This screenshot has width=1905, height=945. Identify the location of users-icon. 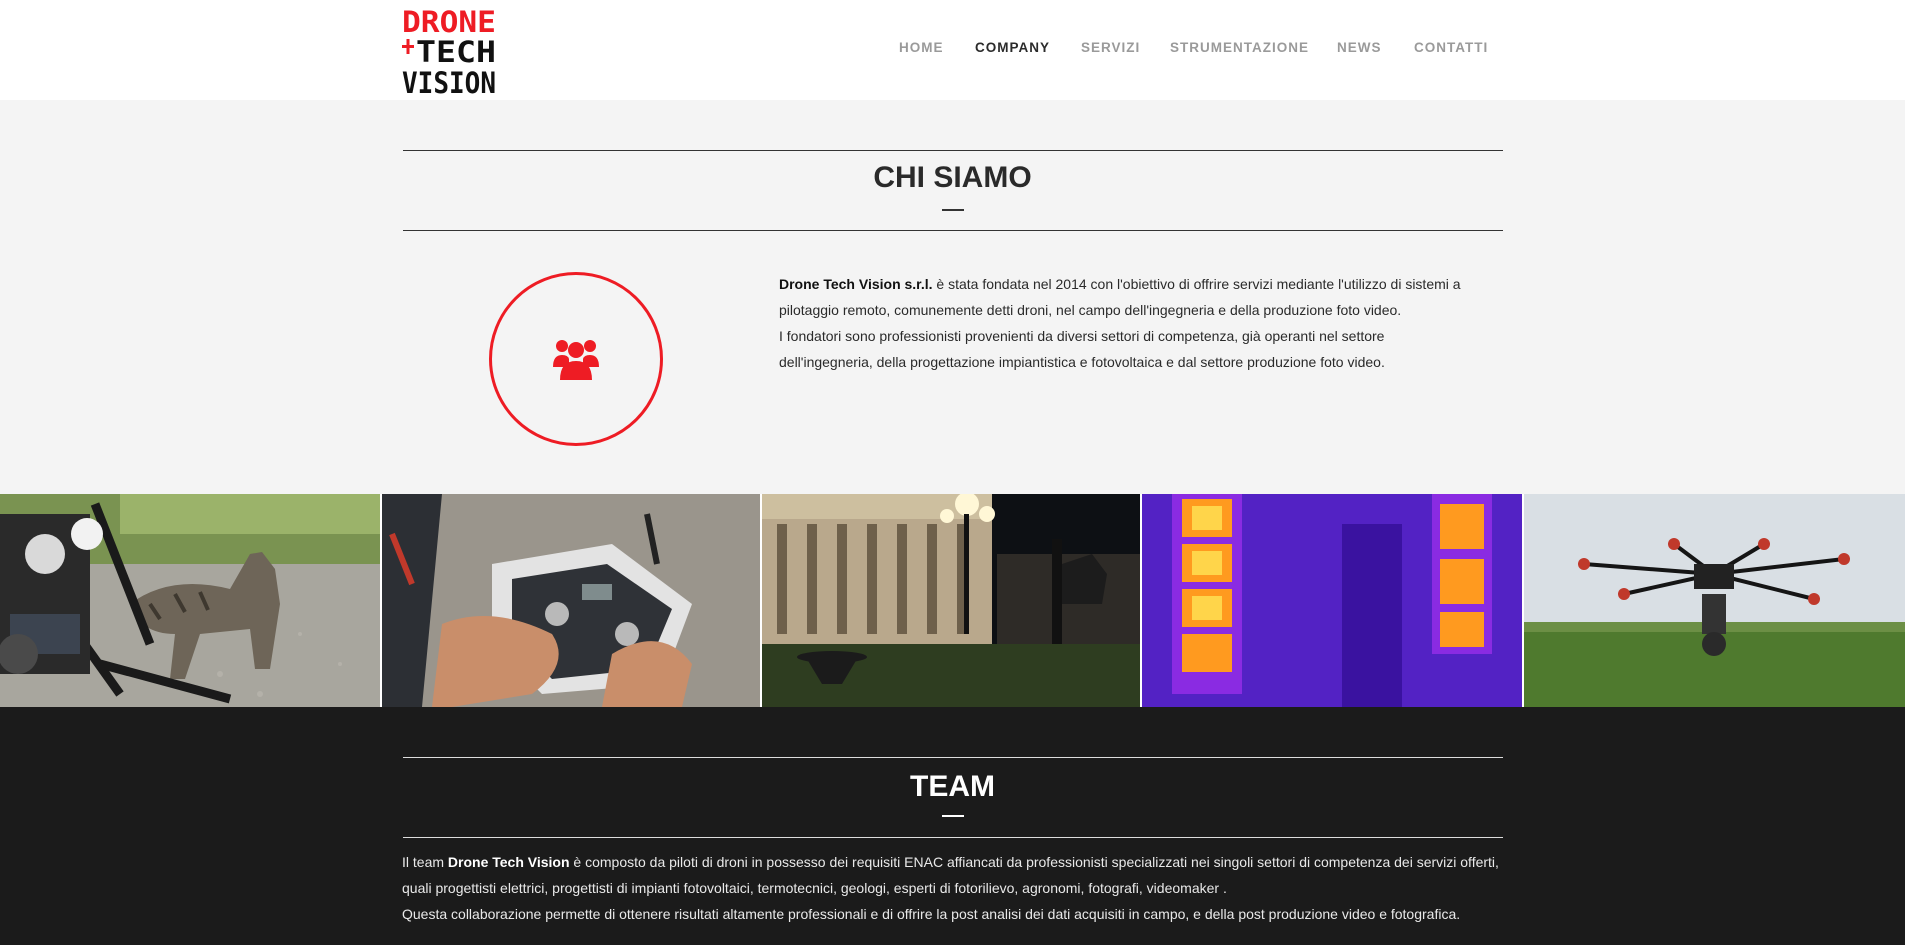
(576, 360).